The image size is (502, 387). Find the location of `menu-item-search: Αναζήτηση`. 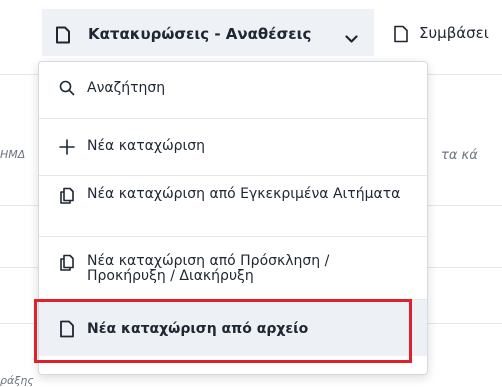

menu-item-search: Αναζήτηση is located at coordinates (233, 90).